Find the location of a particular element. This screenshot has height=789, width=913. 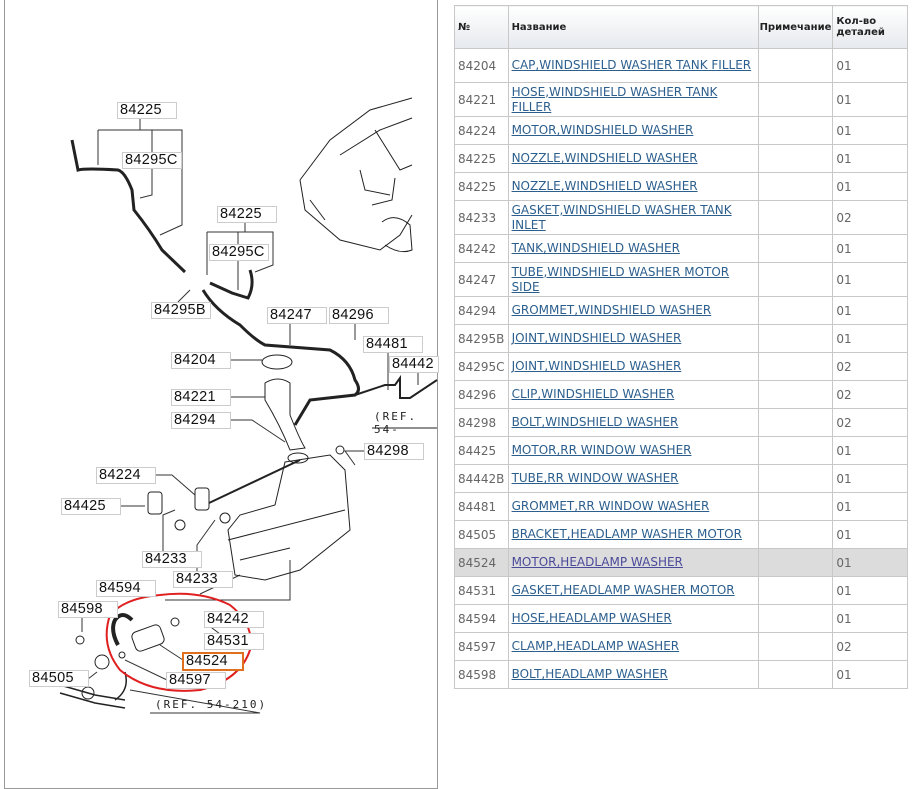

cell-num: 84524 is located at coordinates (481, 562).